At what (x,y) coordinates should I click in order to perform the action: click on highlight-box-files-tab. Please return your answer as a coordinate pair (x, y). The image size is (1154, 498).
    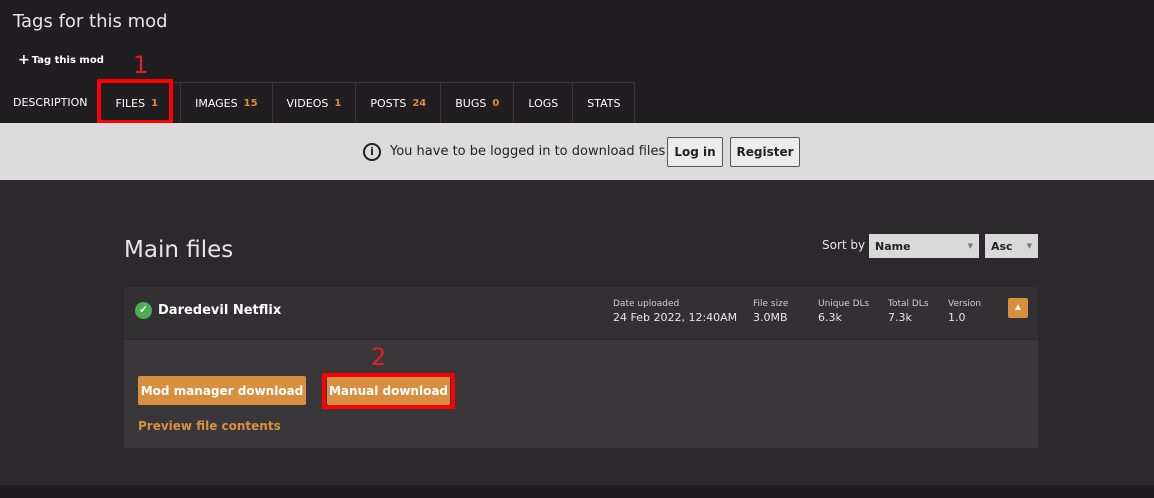
    Looking at the image, I should click on (135, 101).